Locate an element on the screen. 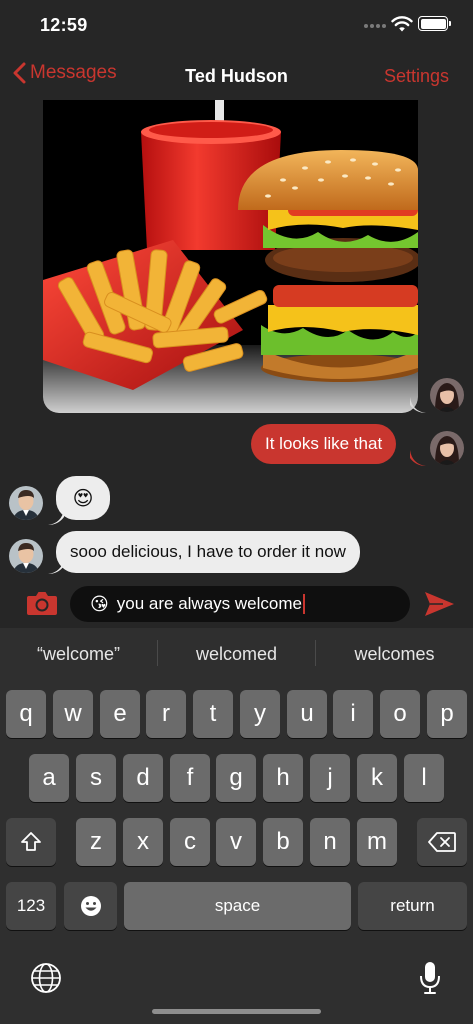 This screenshot has height=1024, width=473. suggestion-bar: “welcome” welcomed welcomes is located at coordinates (236, 654).